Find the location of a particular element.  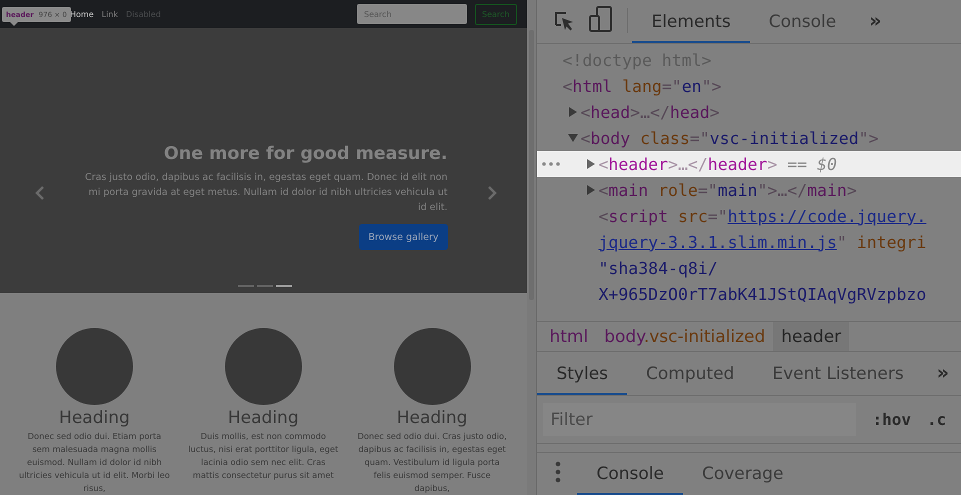

filter-field: Filter is located at coordinates (699, 419).